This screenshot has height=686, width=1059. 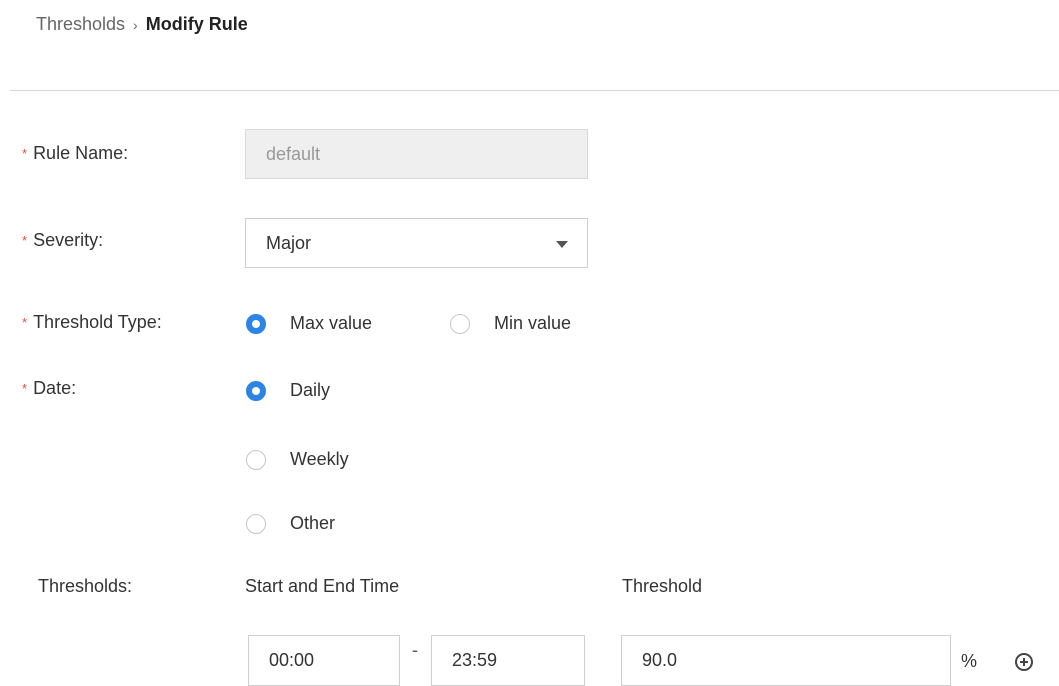 I want to click on date-weekly-label: Weekly, so click(x=319, y=459).